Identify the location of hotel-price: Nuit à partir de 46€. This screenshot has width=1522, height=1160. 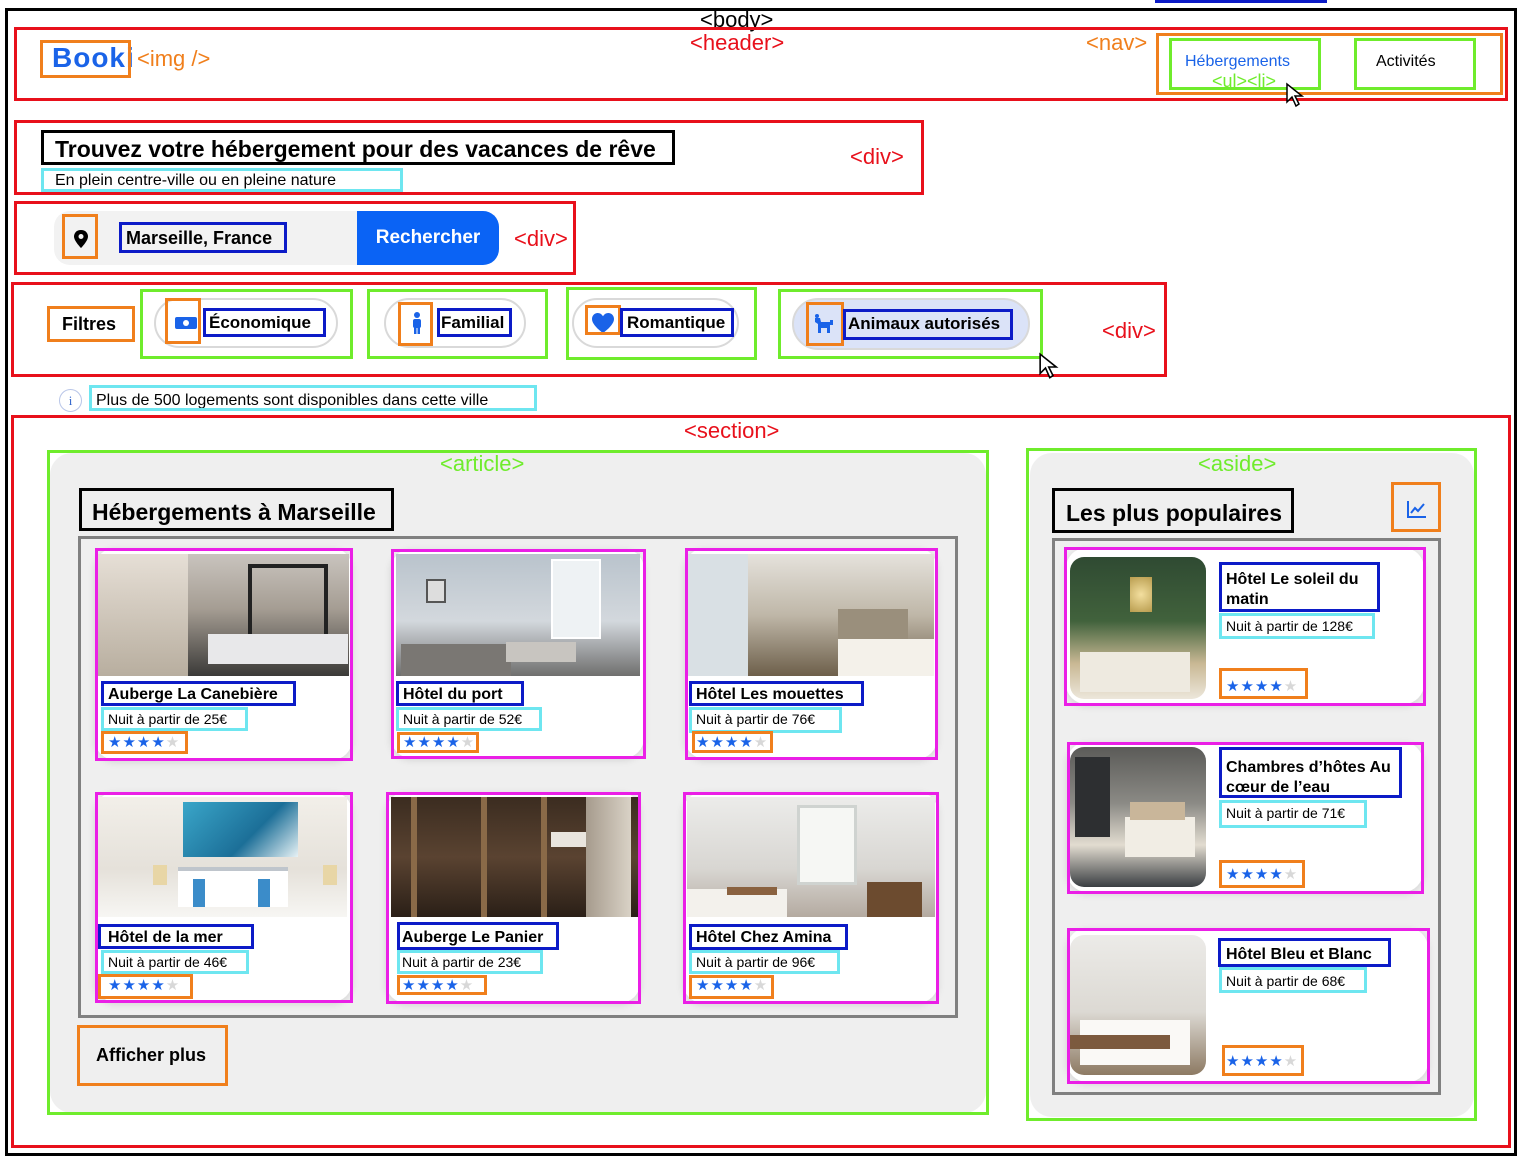
(168, 962).